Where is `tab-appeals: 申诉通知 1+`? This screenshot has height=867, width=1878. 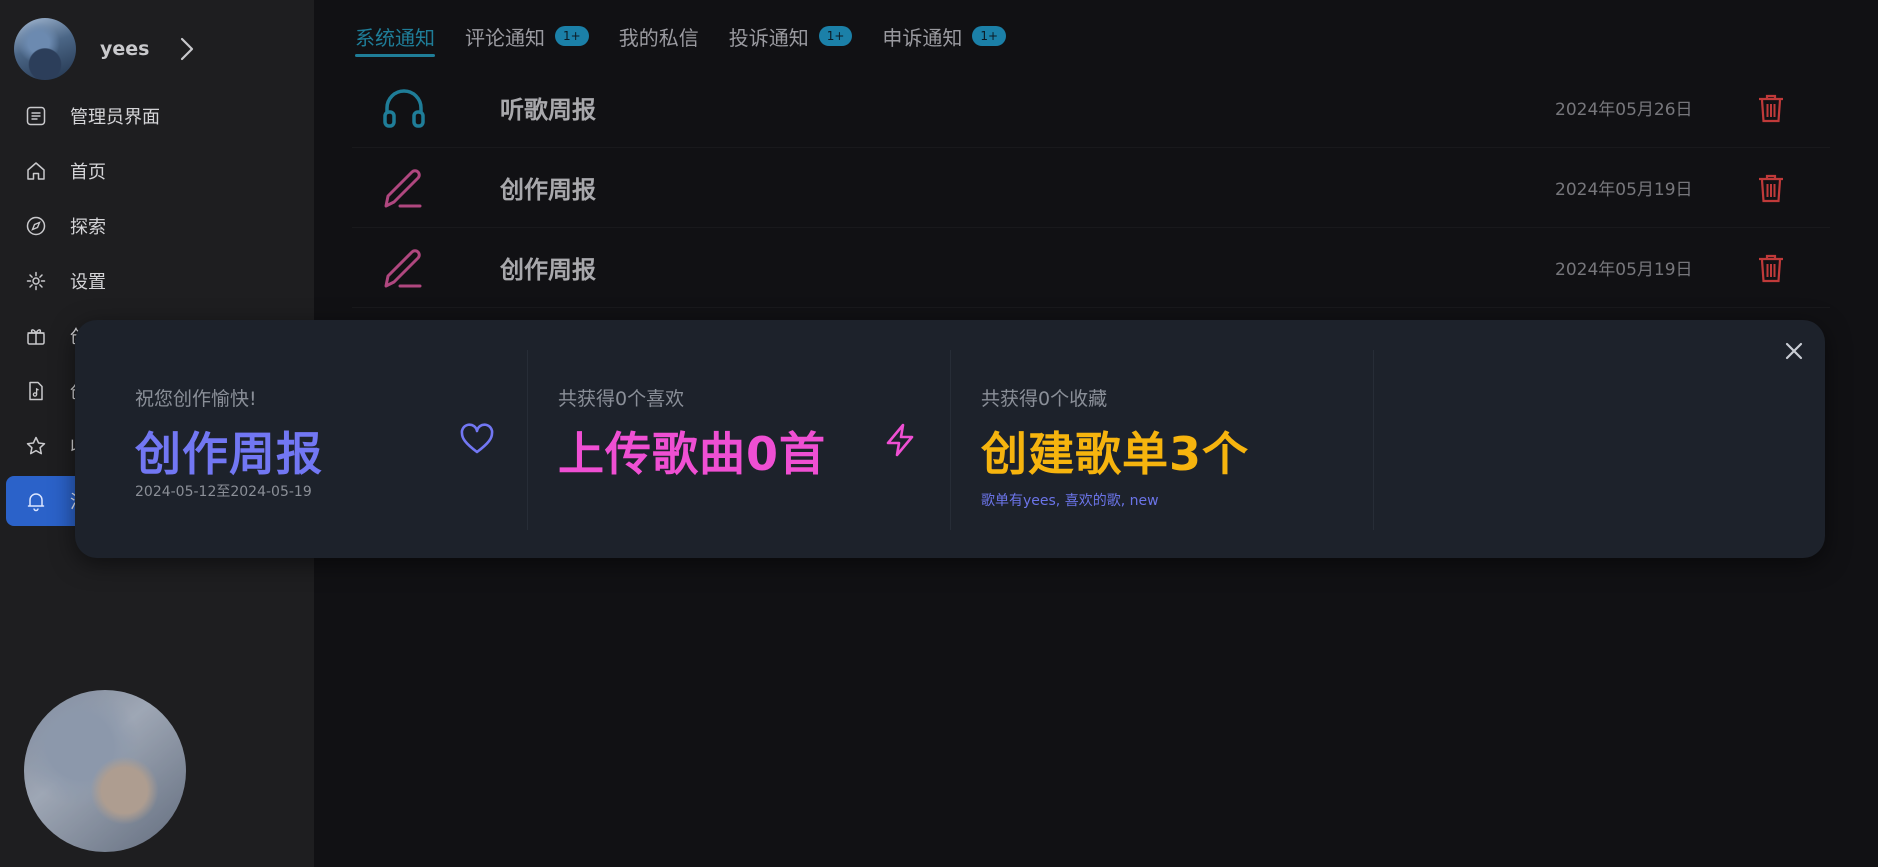
tab-appeals: 申诉通知 1+ is located at coordinates (944, 36).